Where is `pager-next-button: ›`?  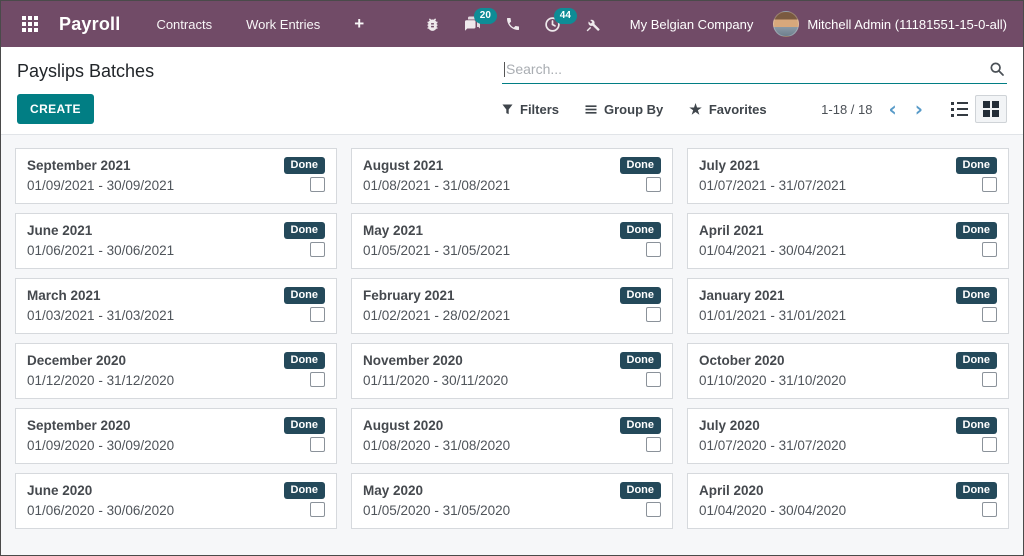 pager-next-button: › is located at coordinates (919, 109).